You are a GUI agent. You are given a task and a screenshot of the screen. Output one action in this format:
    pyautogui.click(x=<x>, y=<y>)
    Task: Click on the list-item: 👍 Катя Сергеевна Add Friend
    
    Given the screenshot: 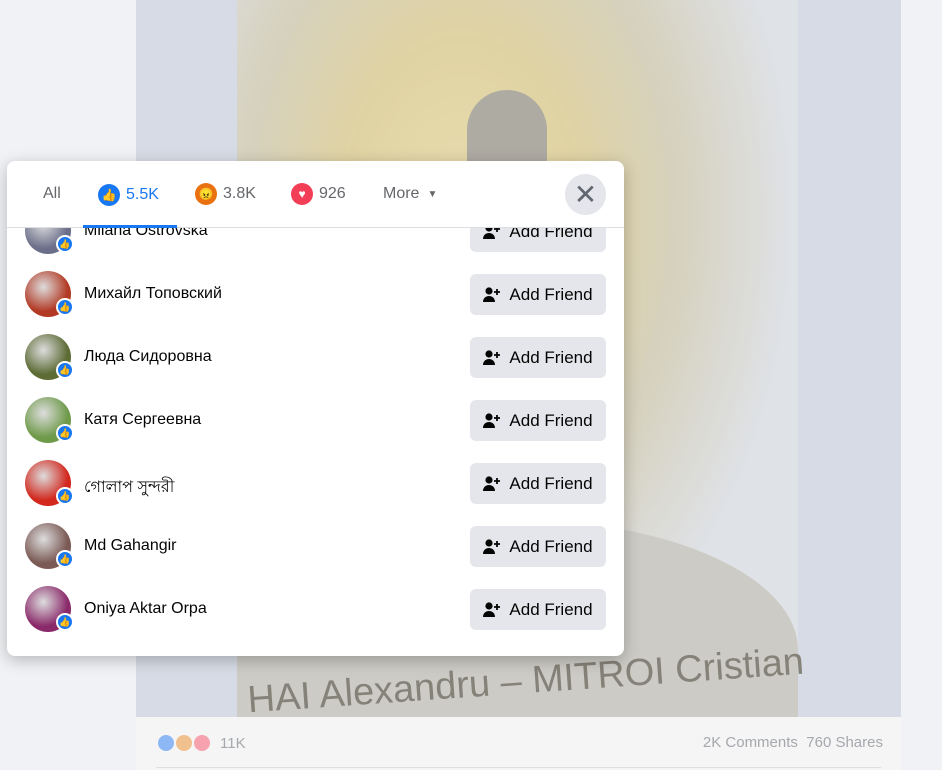 What is the action you would take?
    pyautogui.click(x=315, y=420)
    